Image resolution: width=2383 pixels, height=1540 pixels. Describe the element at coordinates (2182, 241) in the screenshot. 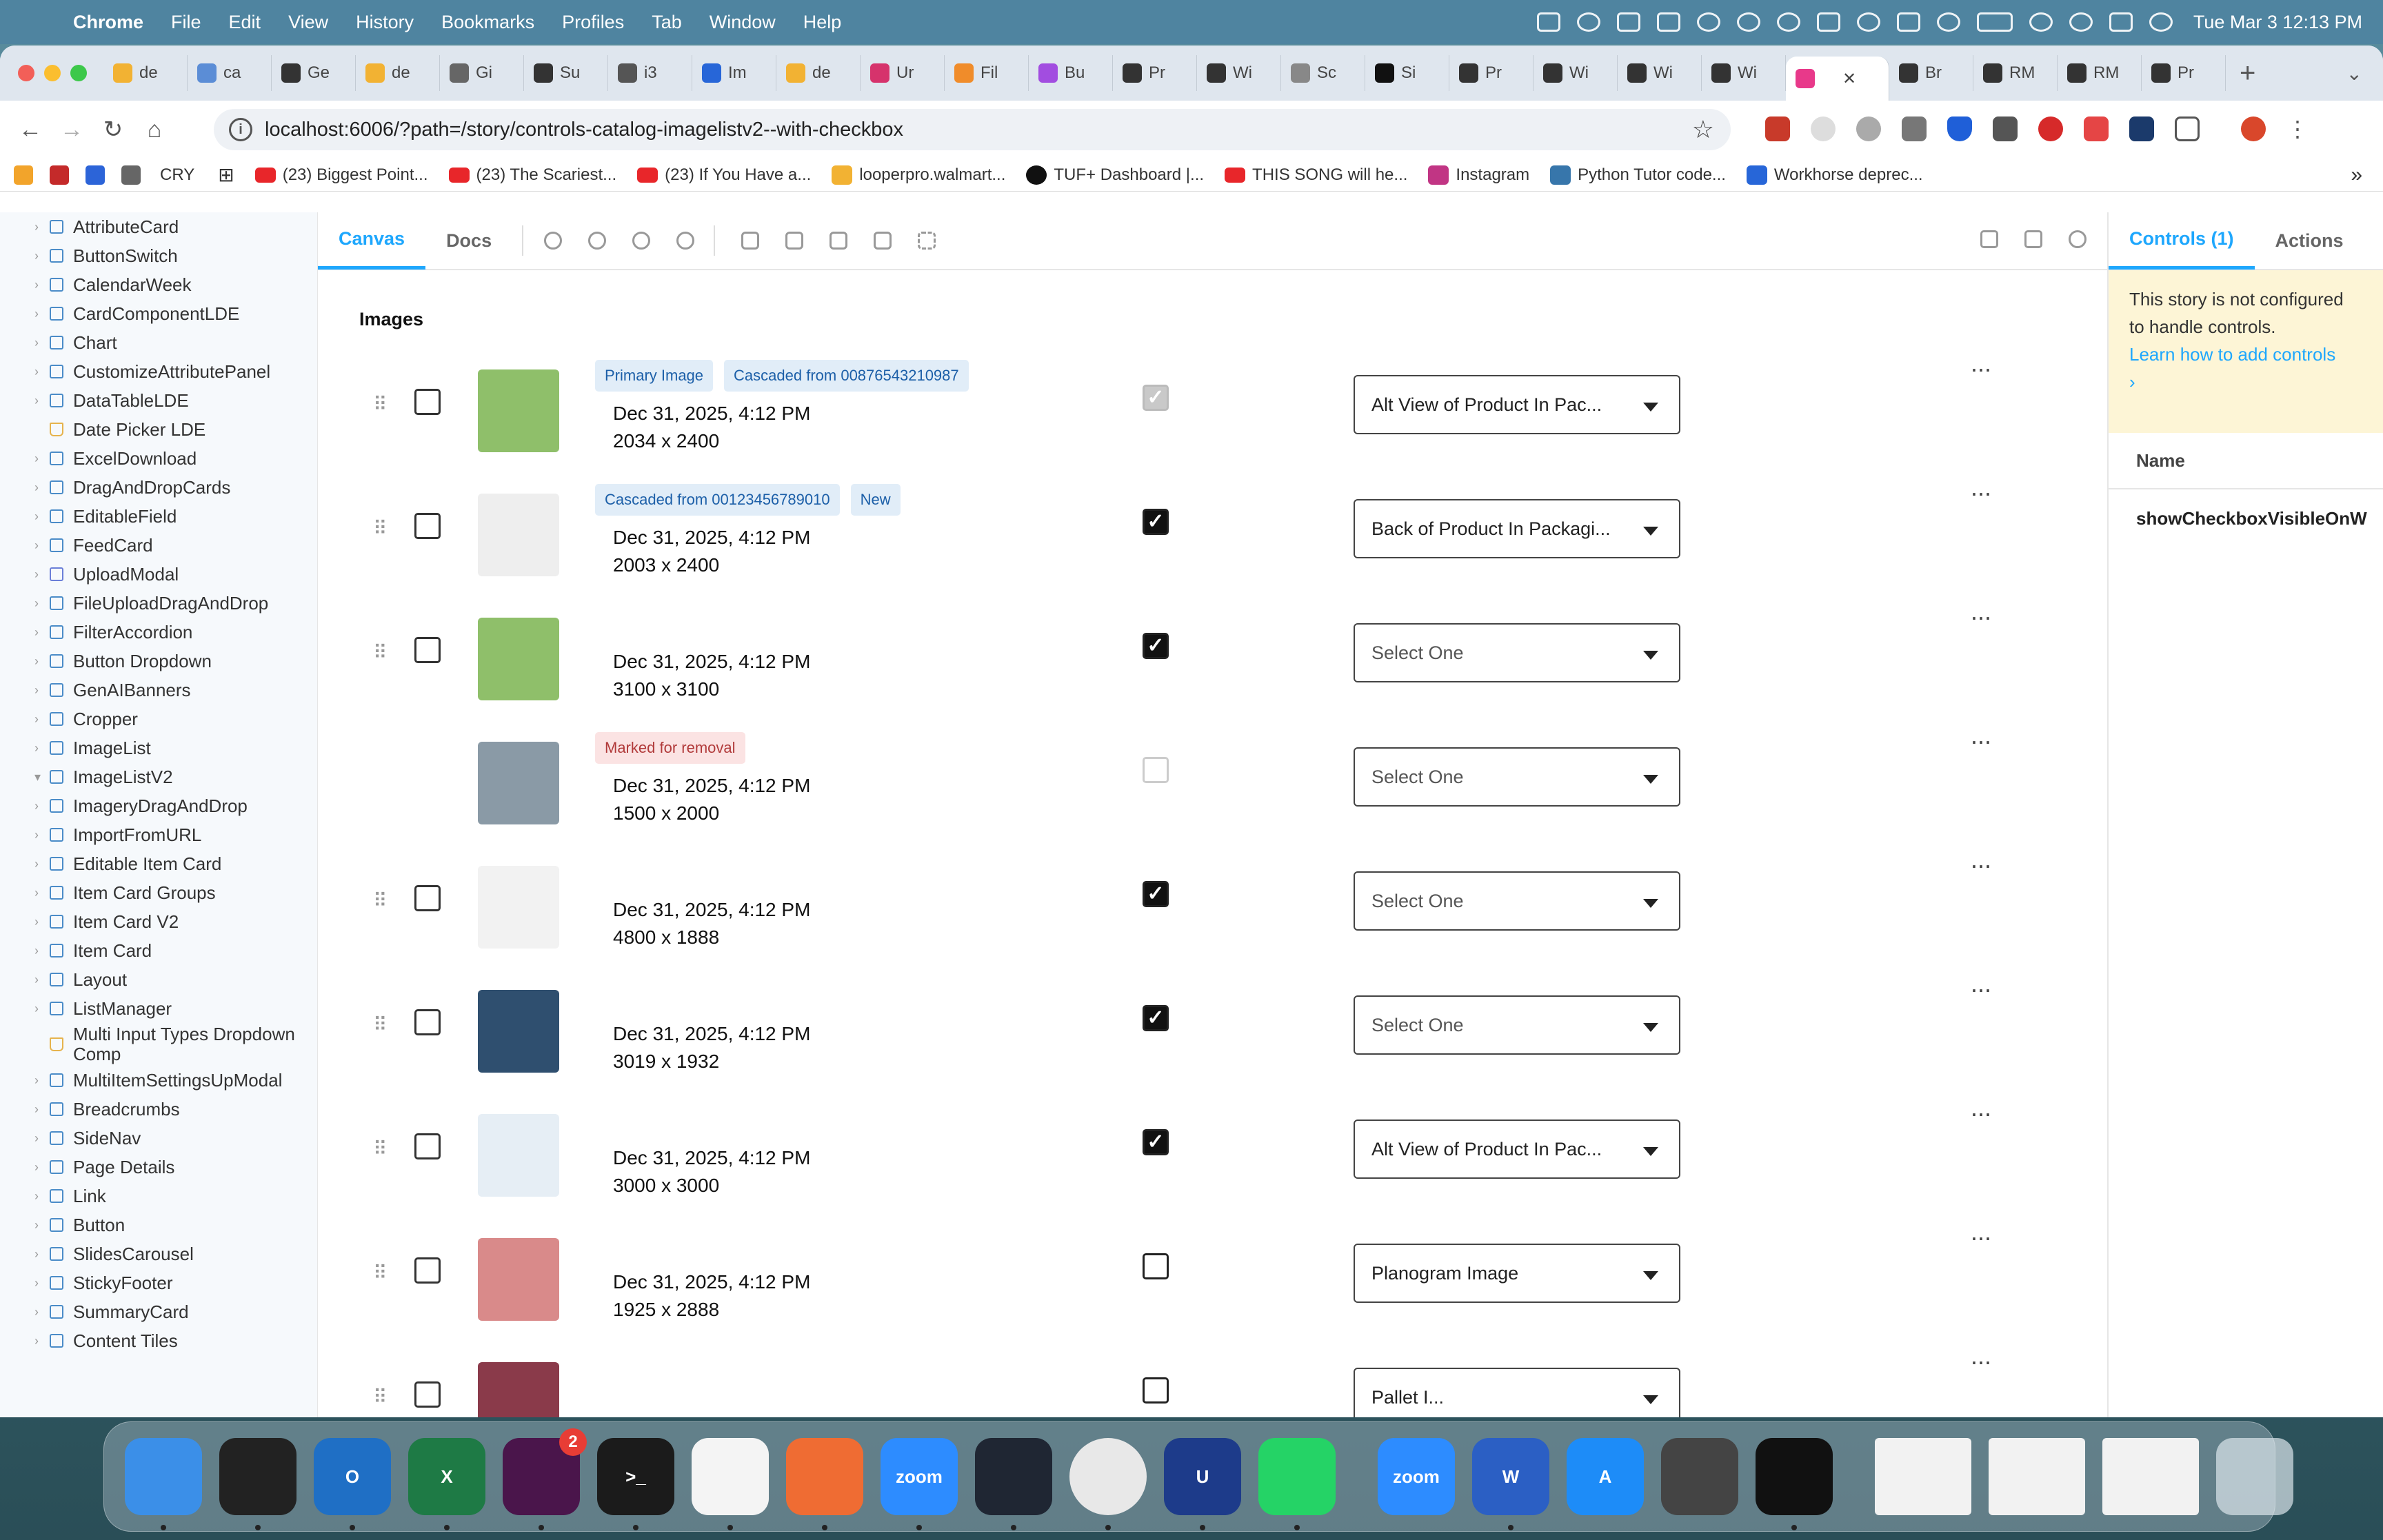

I see `tab-controls: Controls (1)` at that location.